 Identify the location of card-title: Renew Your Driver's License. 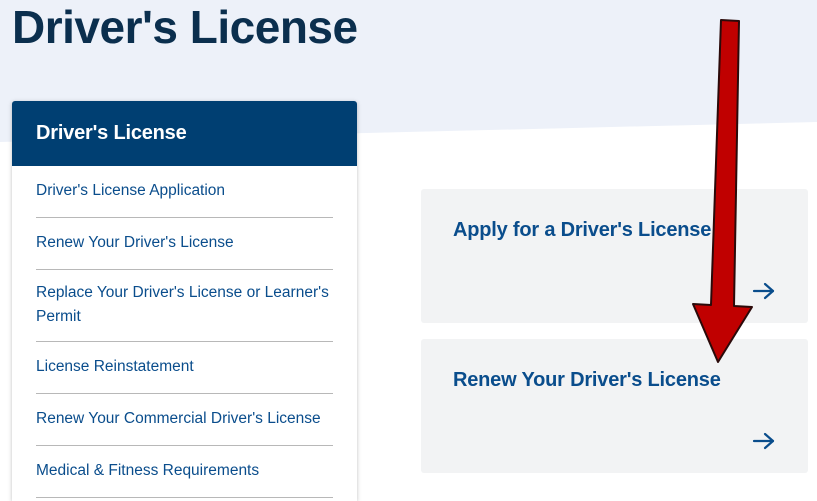
(587, 380).